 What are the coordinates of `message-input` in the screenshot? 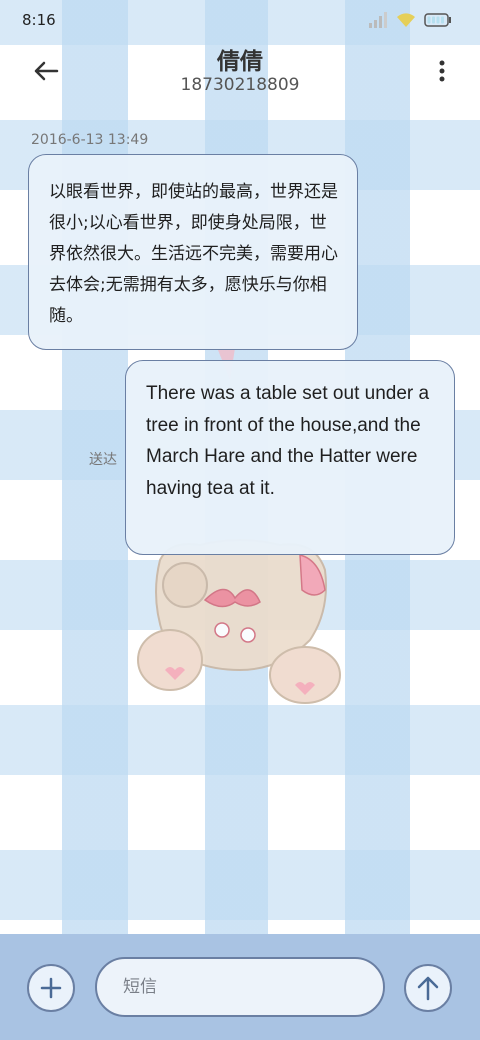 It's located at (240, 987).